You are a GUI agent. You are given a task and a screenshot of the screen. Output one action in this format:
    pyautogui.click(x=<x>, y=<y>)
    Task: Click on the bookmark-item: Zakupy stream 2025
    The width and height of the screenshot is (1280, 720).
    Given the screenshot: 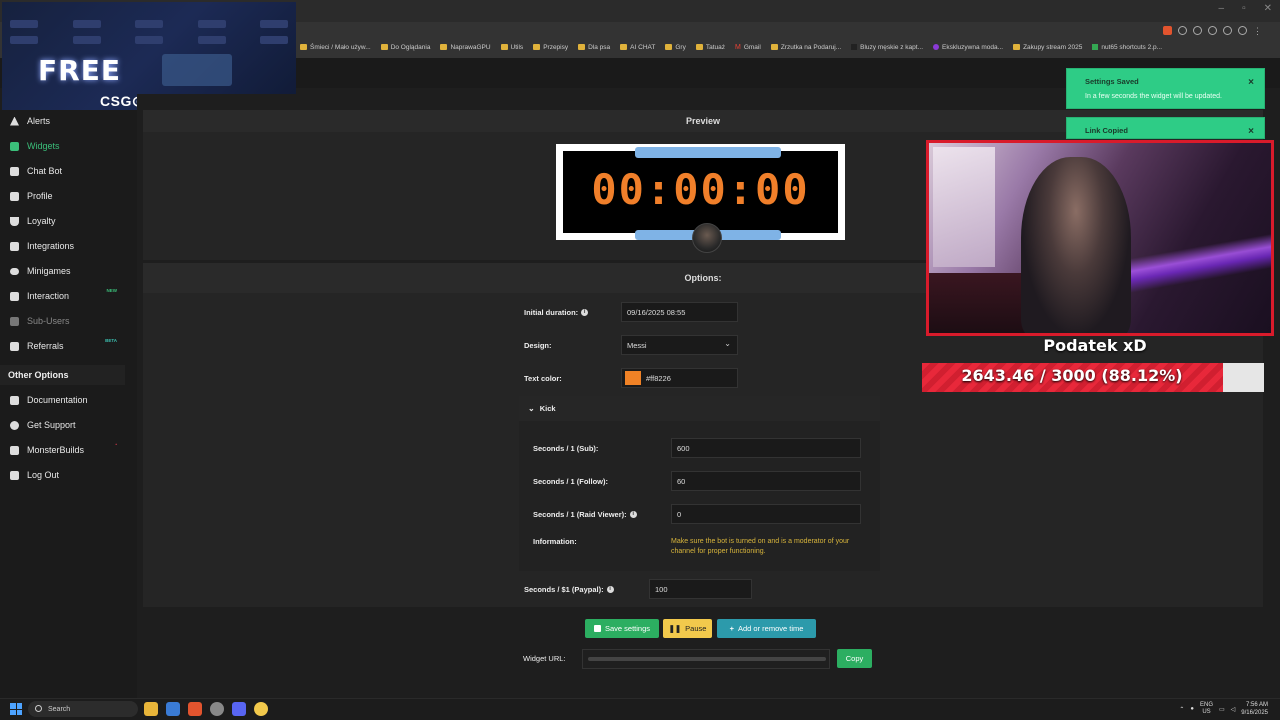 What is the action you would take?
    pyautogui.click(x=1047, y=47)
    